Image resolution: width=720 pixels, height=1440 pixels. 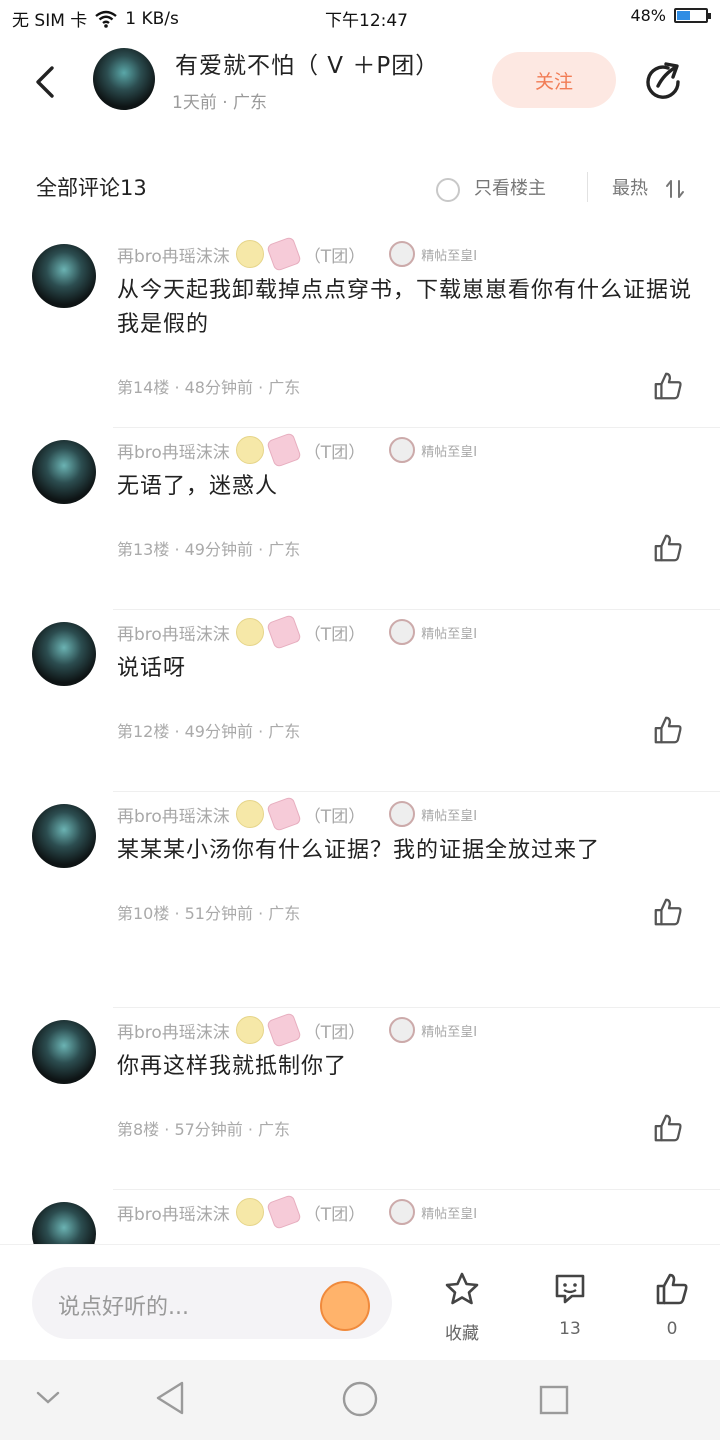 I want to click on battery-fill, so click(x=684, y=15).